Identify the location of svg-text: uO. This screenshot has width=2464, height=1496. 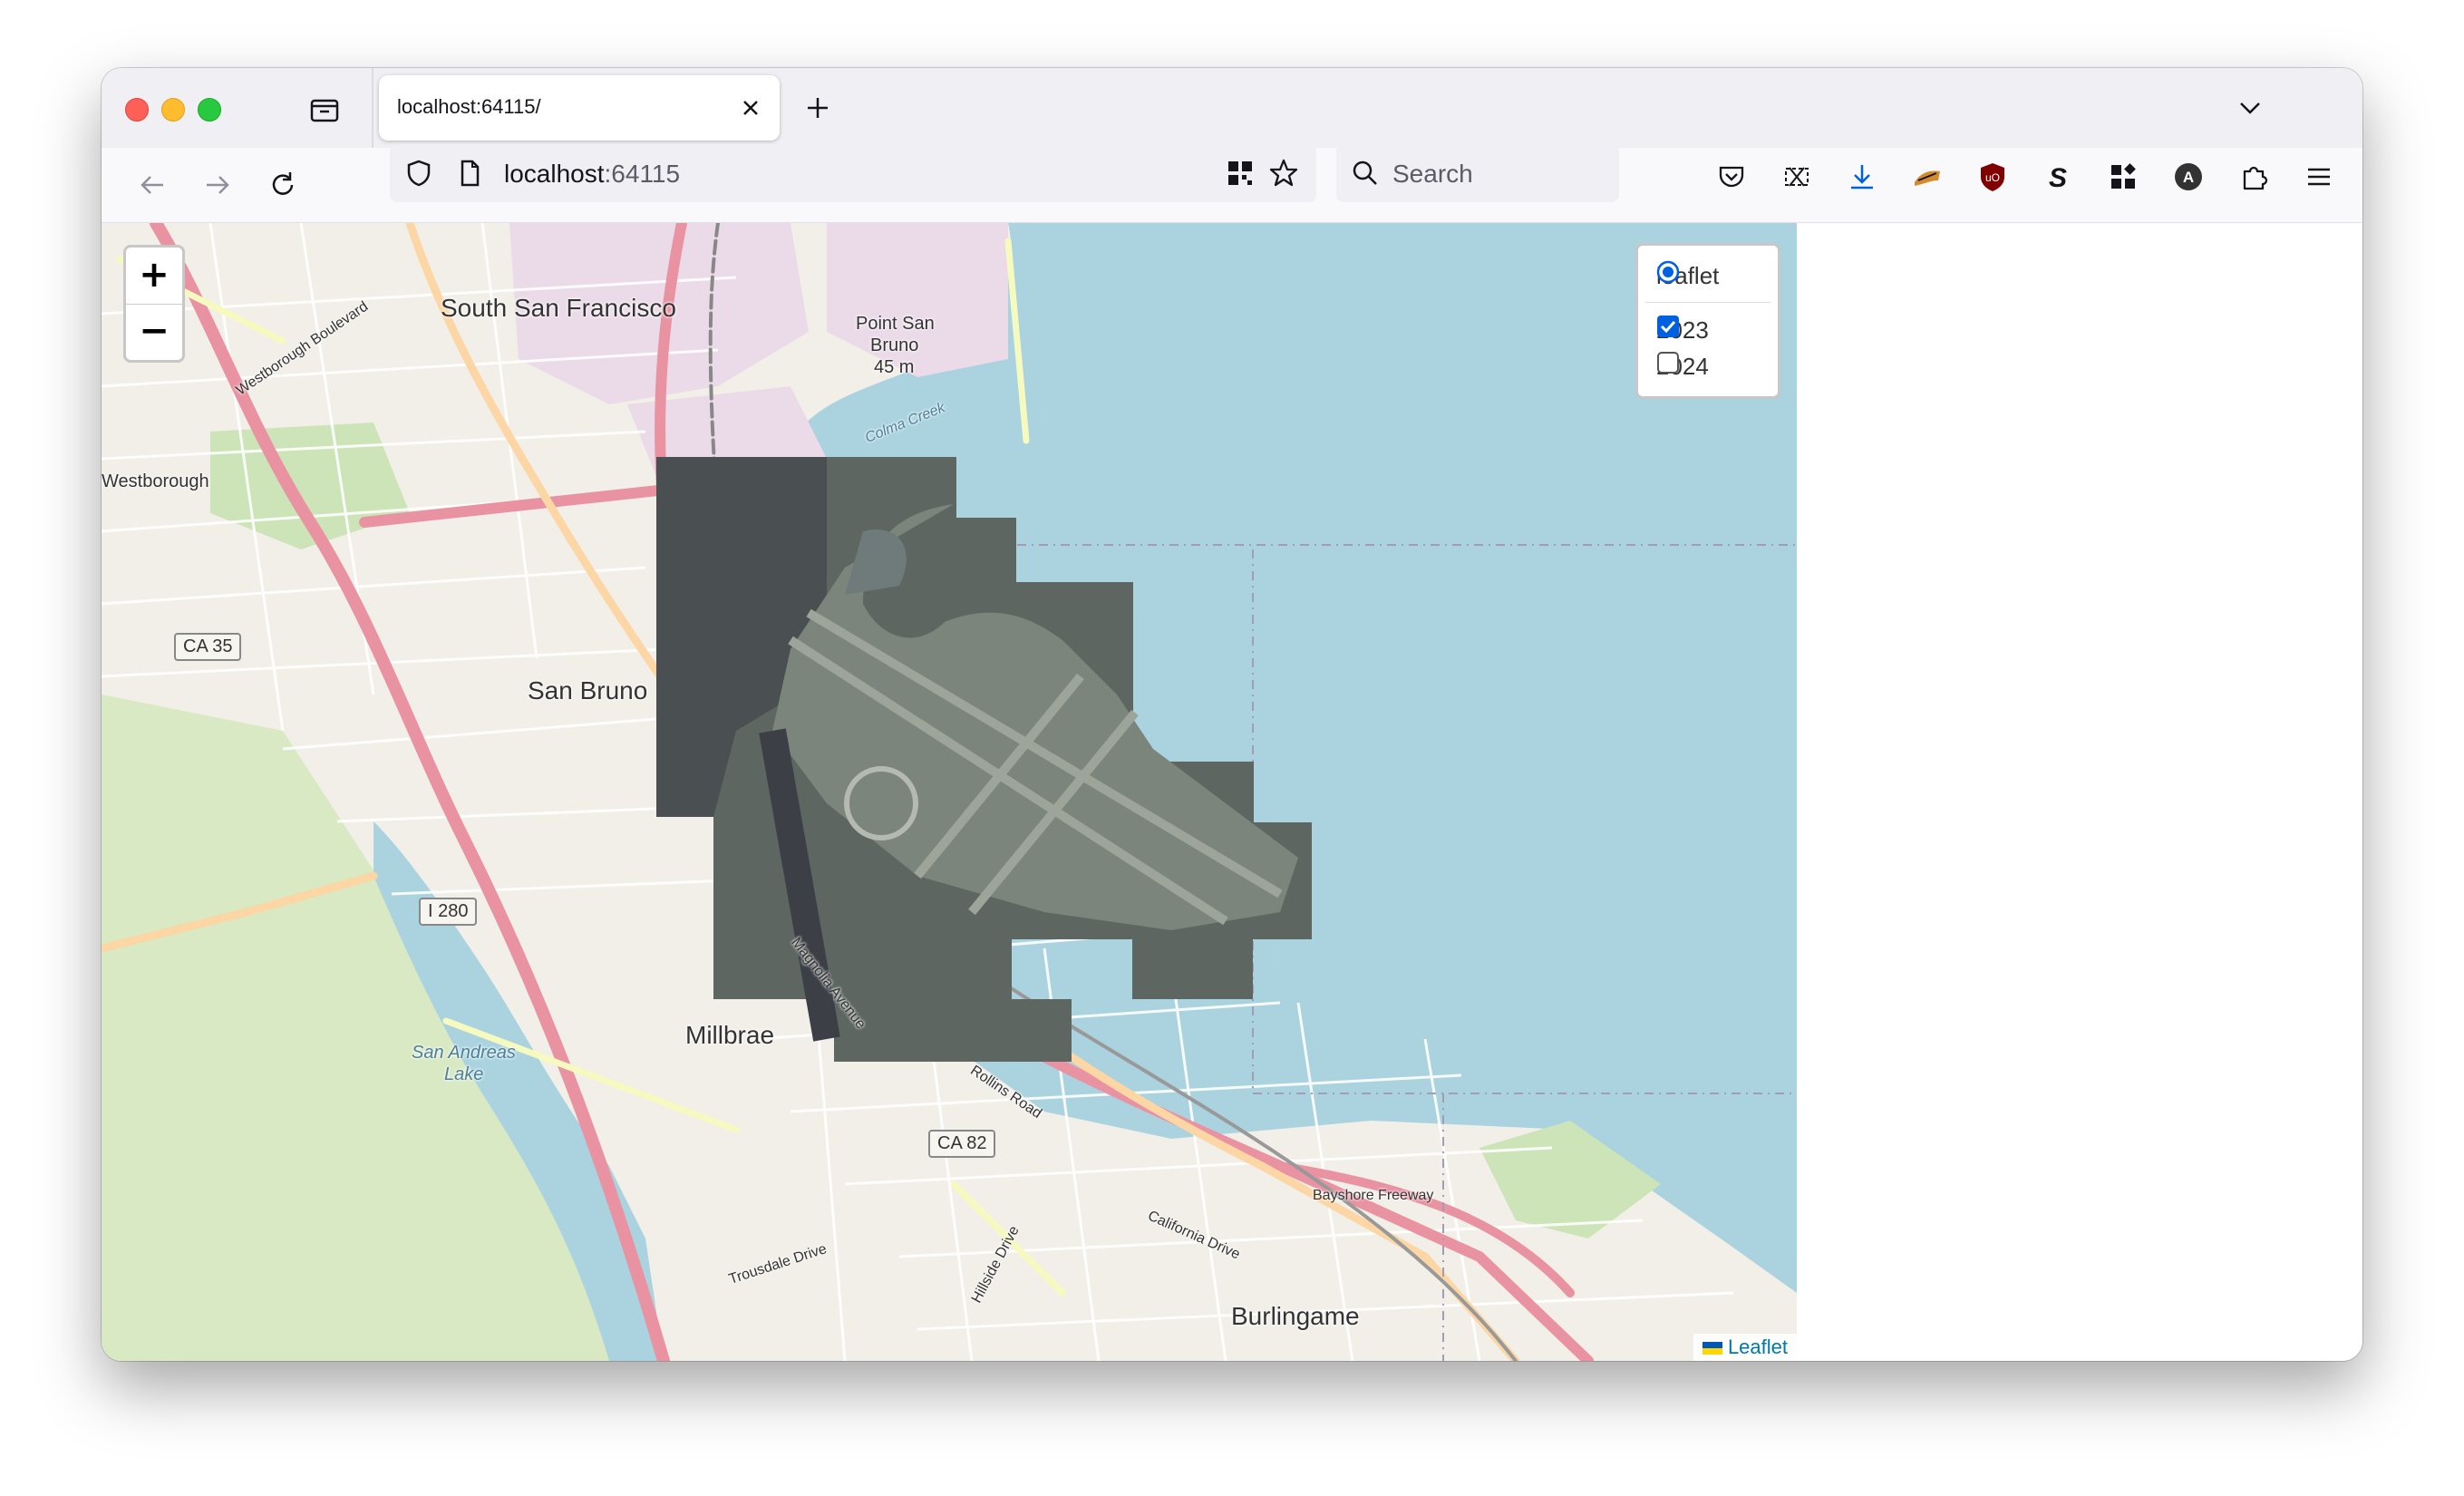
(1992, 177).